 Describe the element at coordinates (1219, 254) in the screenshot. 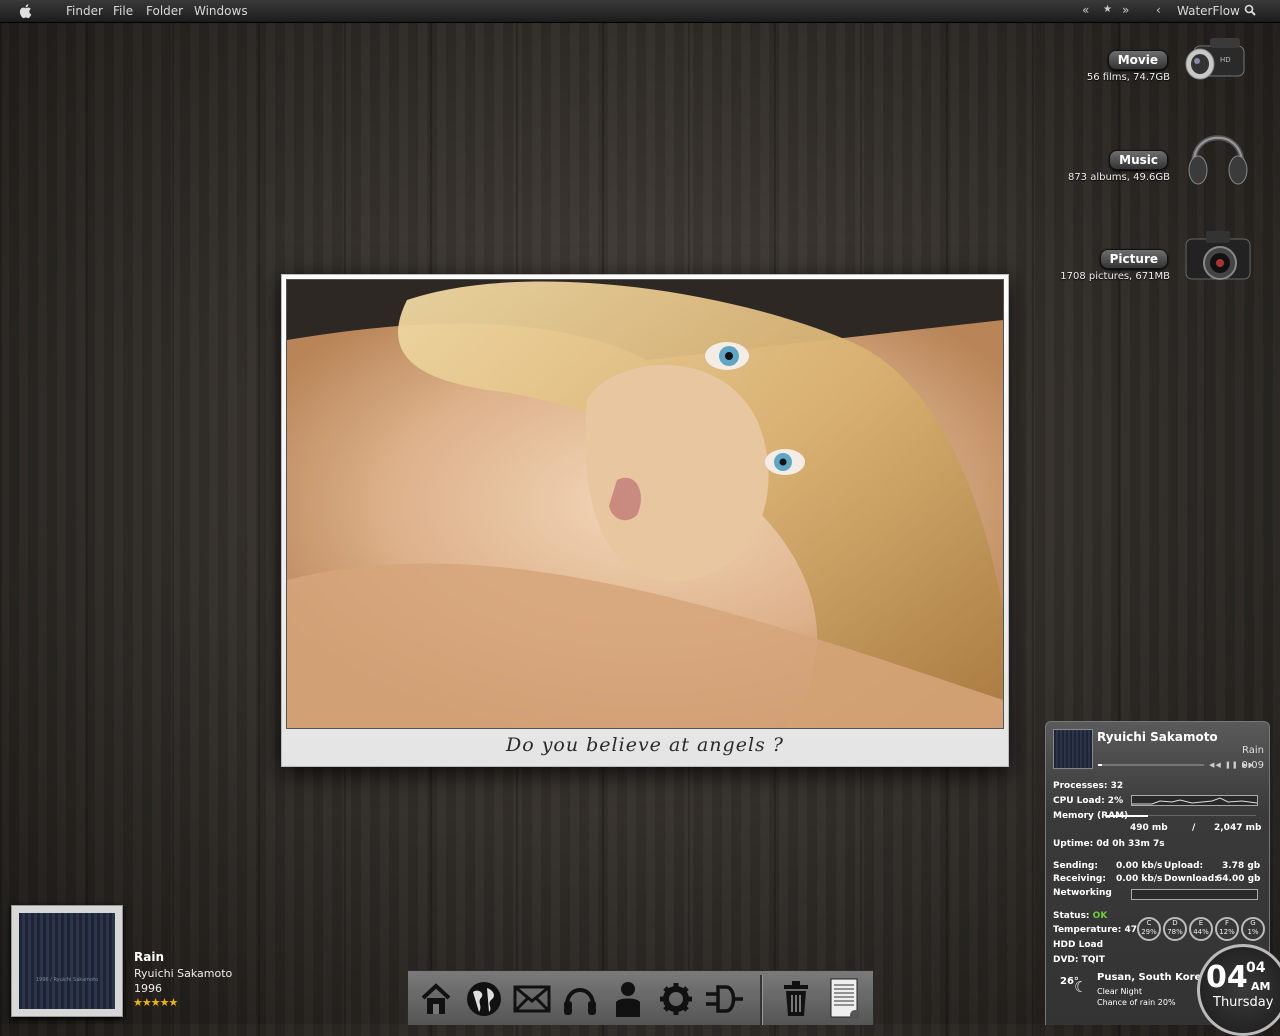

I see `camera-icon` at that location.